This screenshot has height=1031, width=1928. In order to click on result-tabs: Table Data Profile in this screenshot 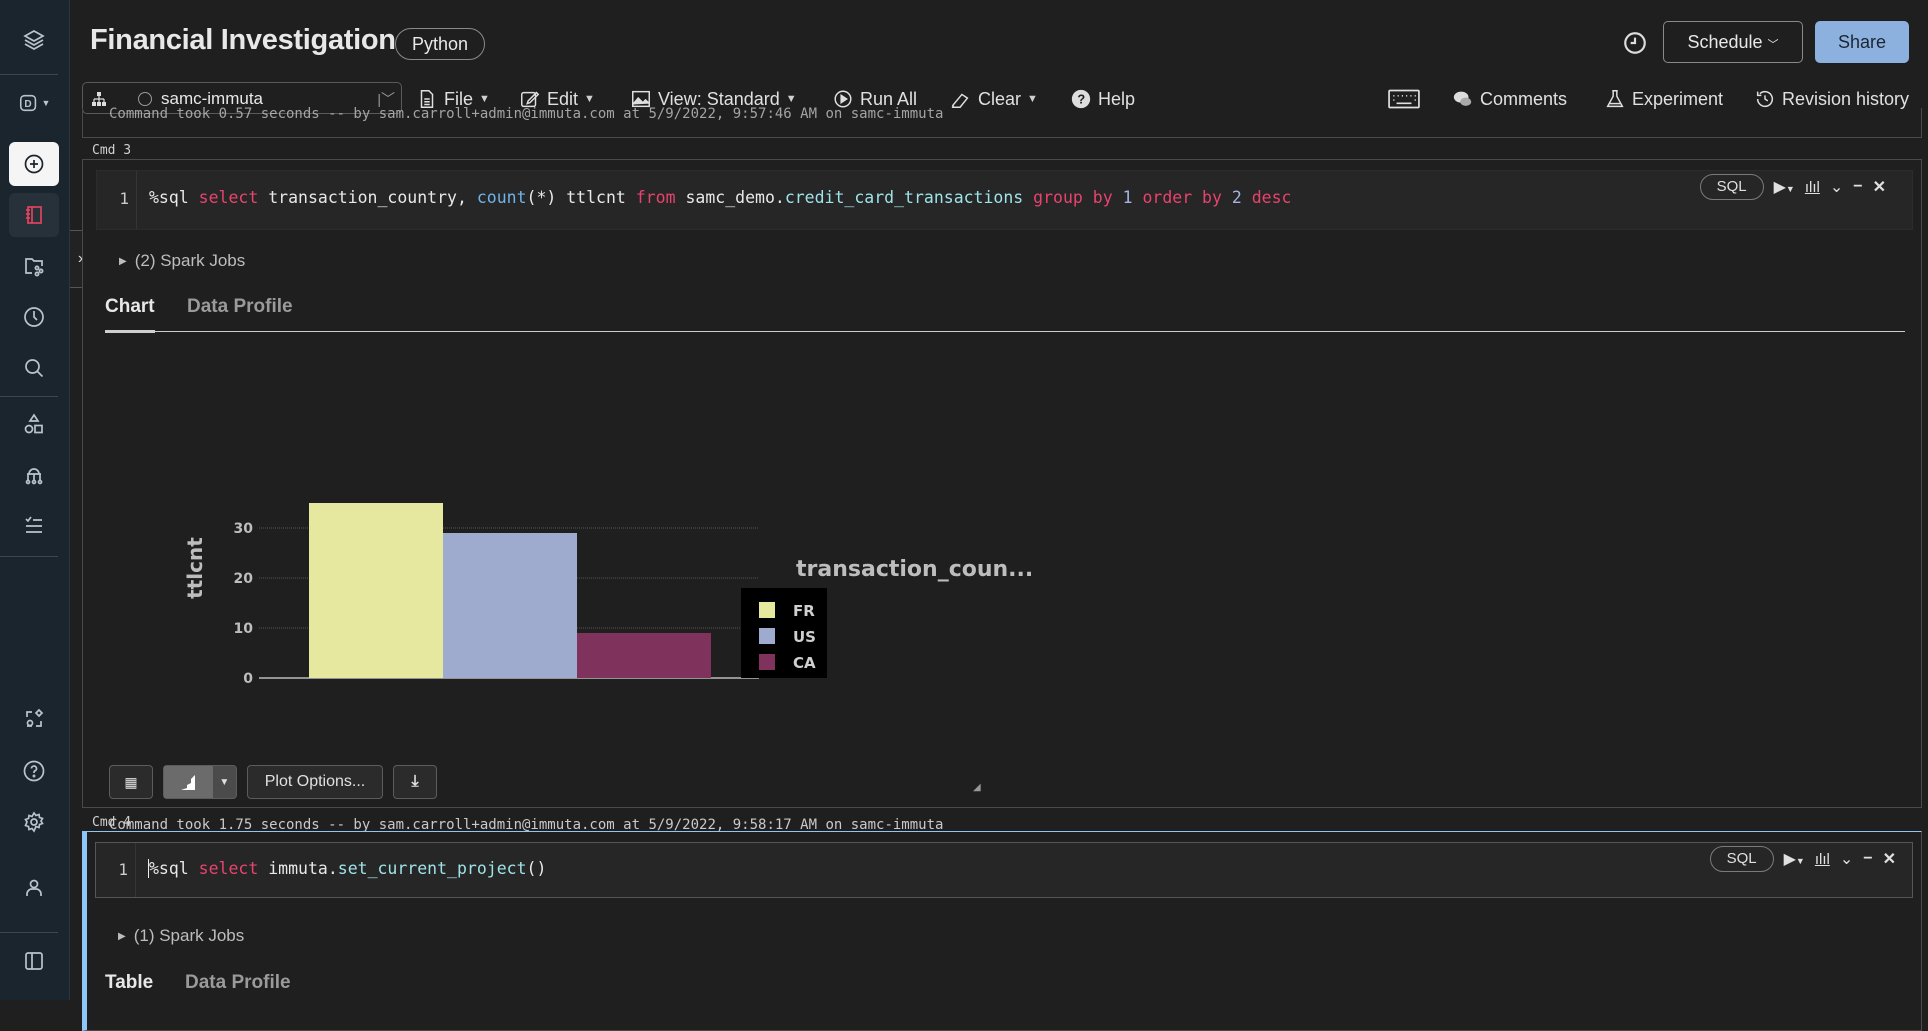, I will do `click(1005, 990)`.